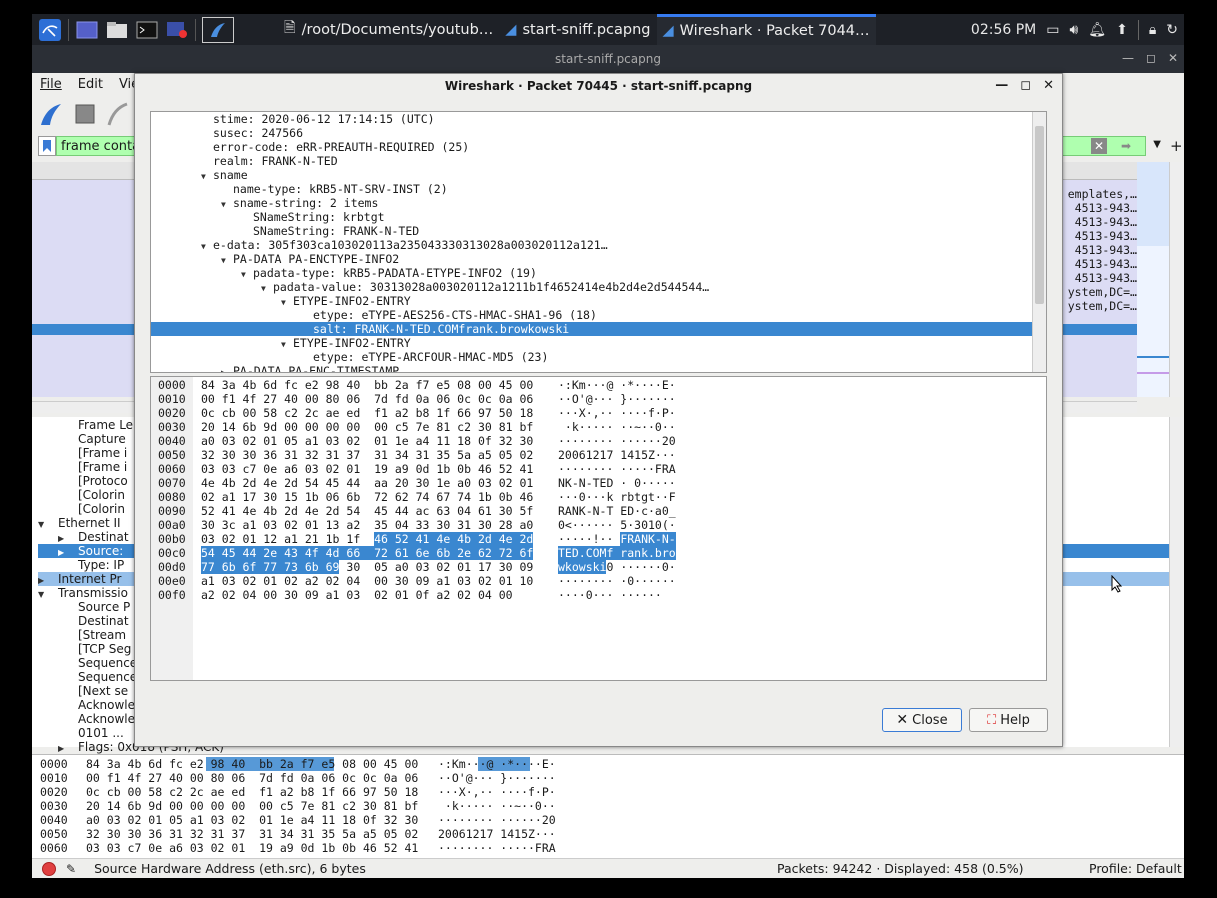 The height and width of the screenshot is (898, 1217). I want to click on bytes-ascii: ·:Km···@ ·*····E·, so click(497, 764).